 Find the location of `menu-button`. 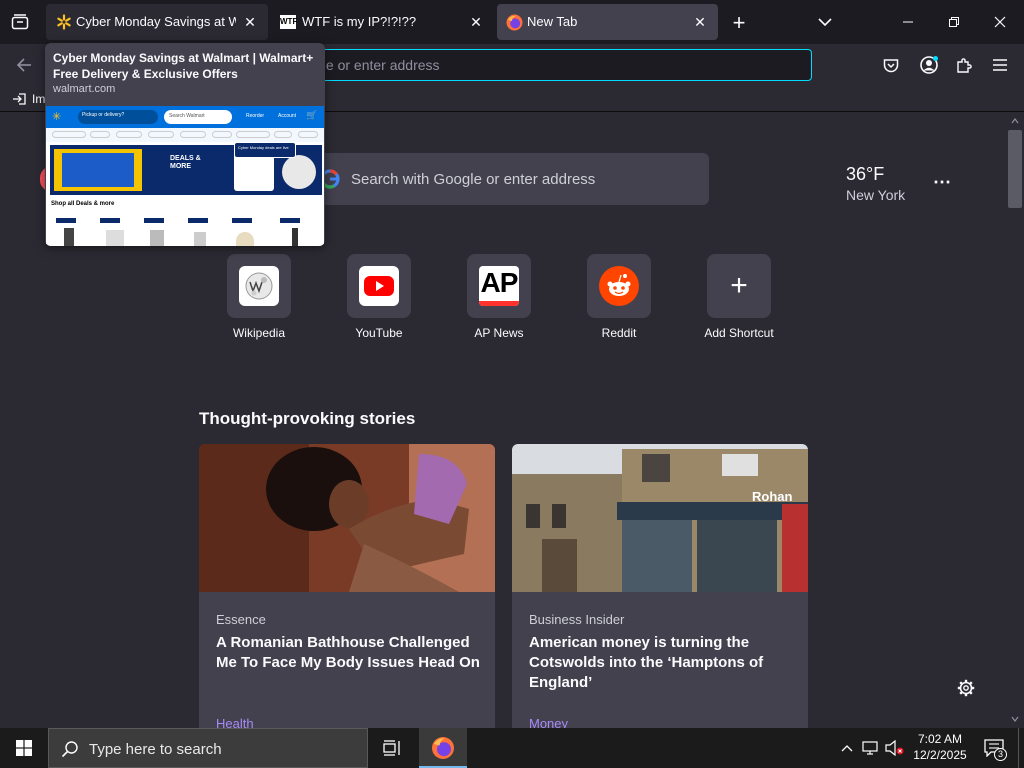

menu-button is located at coordinates (1000, 65).